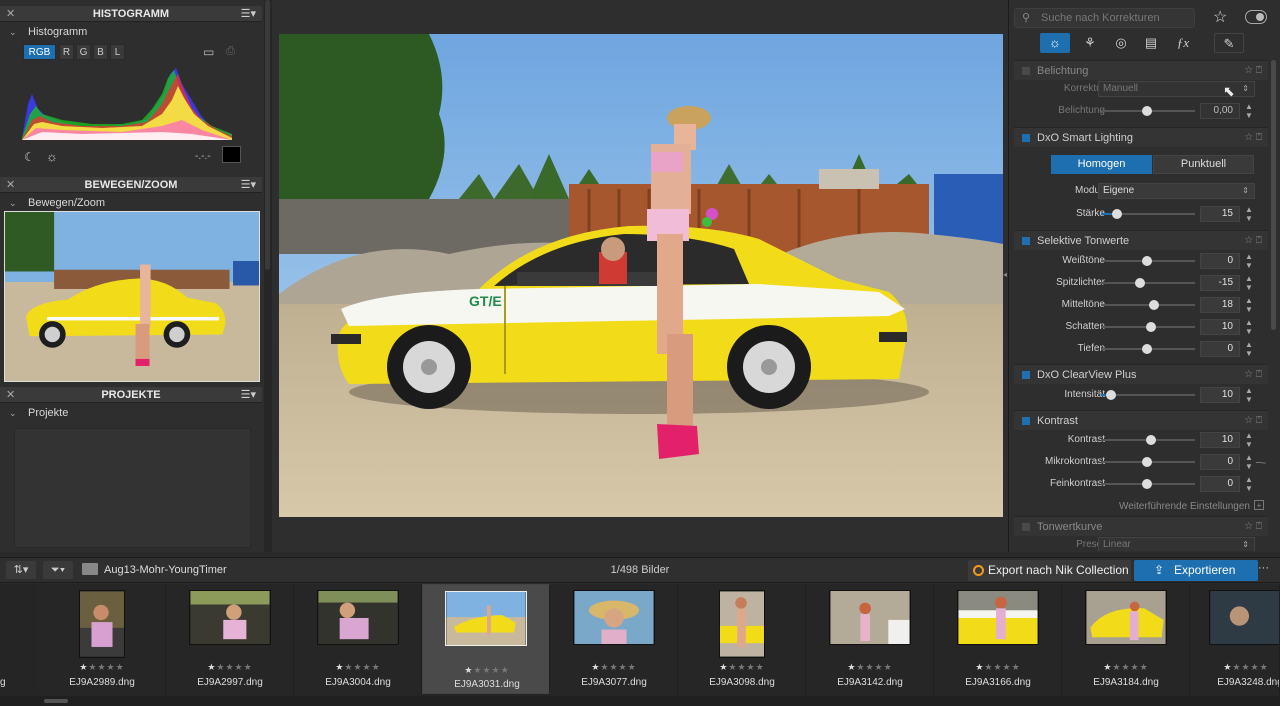 The width and height of the screenshot is (1280, 706). What do you see at coordinates (1229, 43) in the screenshot?
I see `tab-local-adjust-icon: ✎` at bounding box center [1229, 43].